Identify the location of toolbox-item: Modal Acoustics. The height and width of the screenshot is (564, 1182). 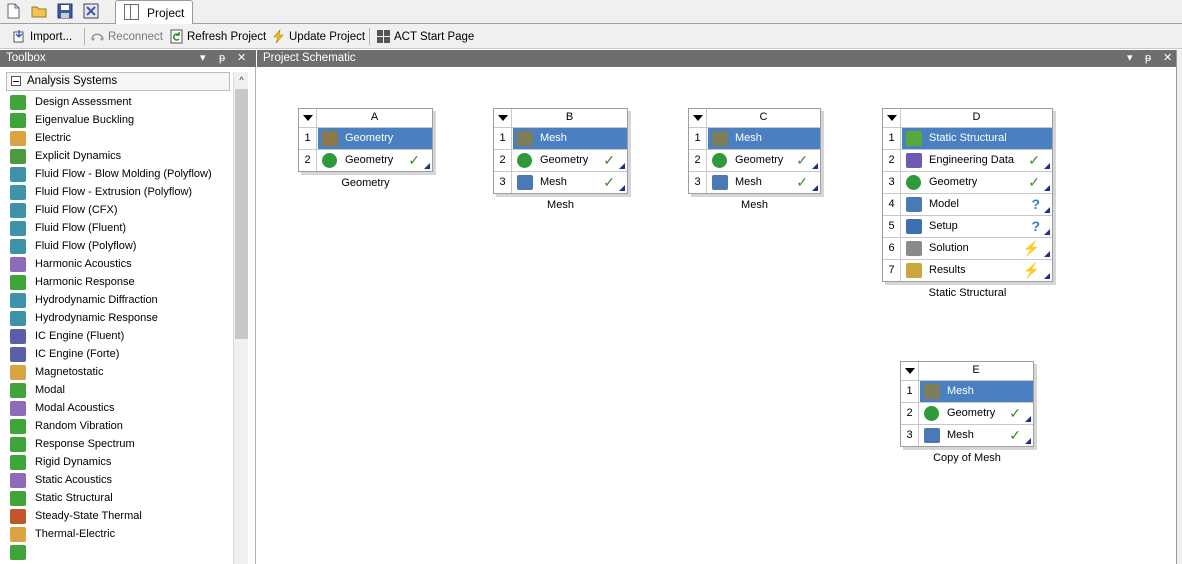
(121, 408).